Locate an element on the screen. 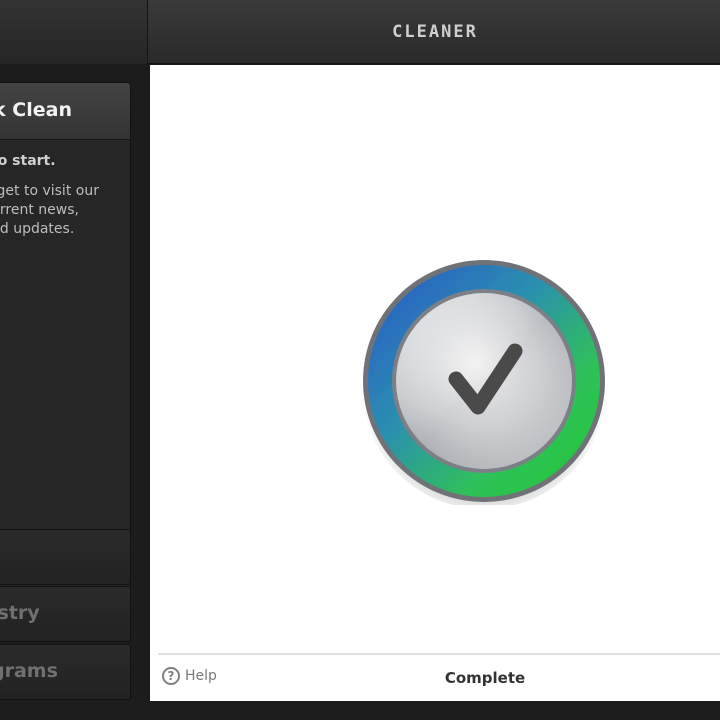  window-bottom-border is located at coordinates (360, 710).